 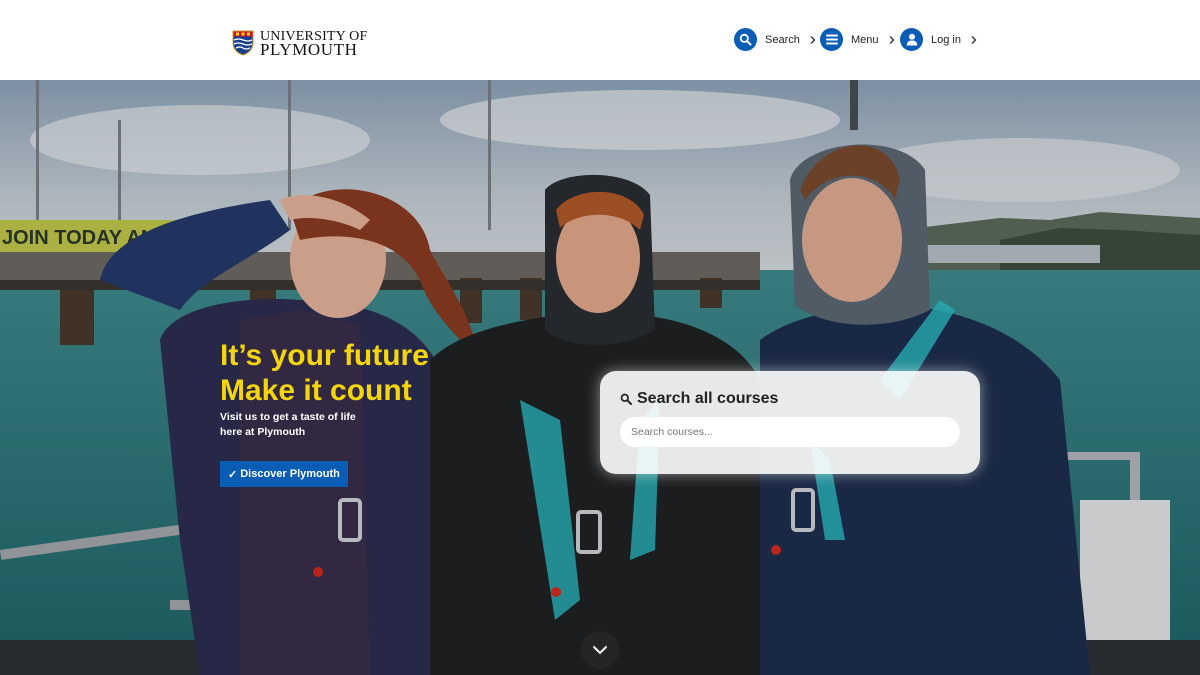 I want to click on discover-plymouth-label: Discover Plymouth, so click(x=290, y=474).